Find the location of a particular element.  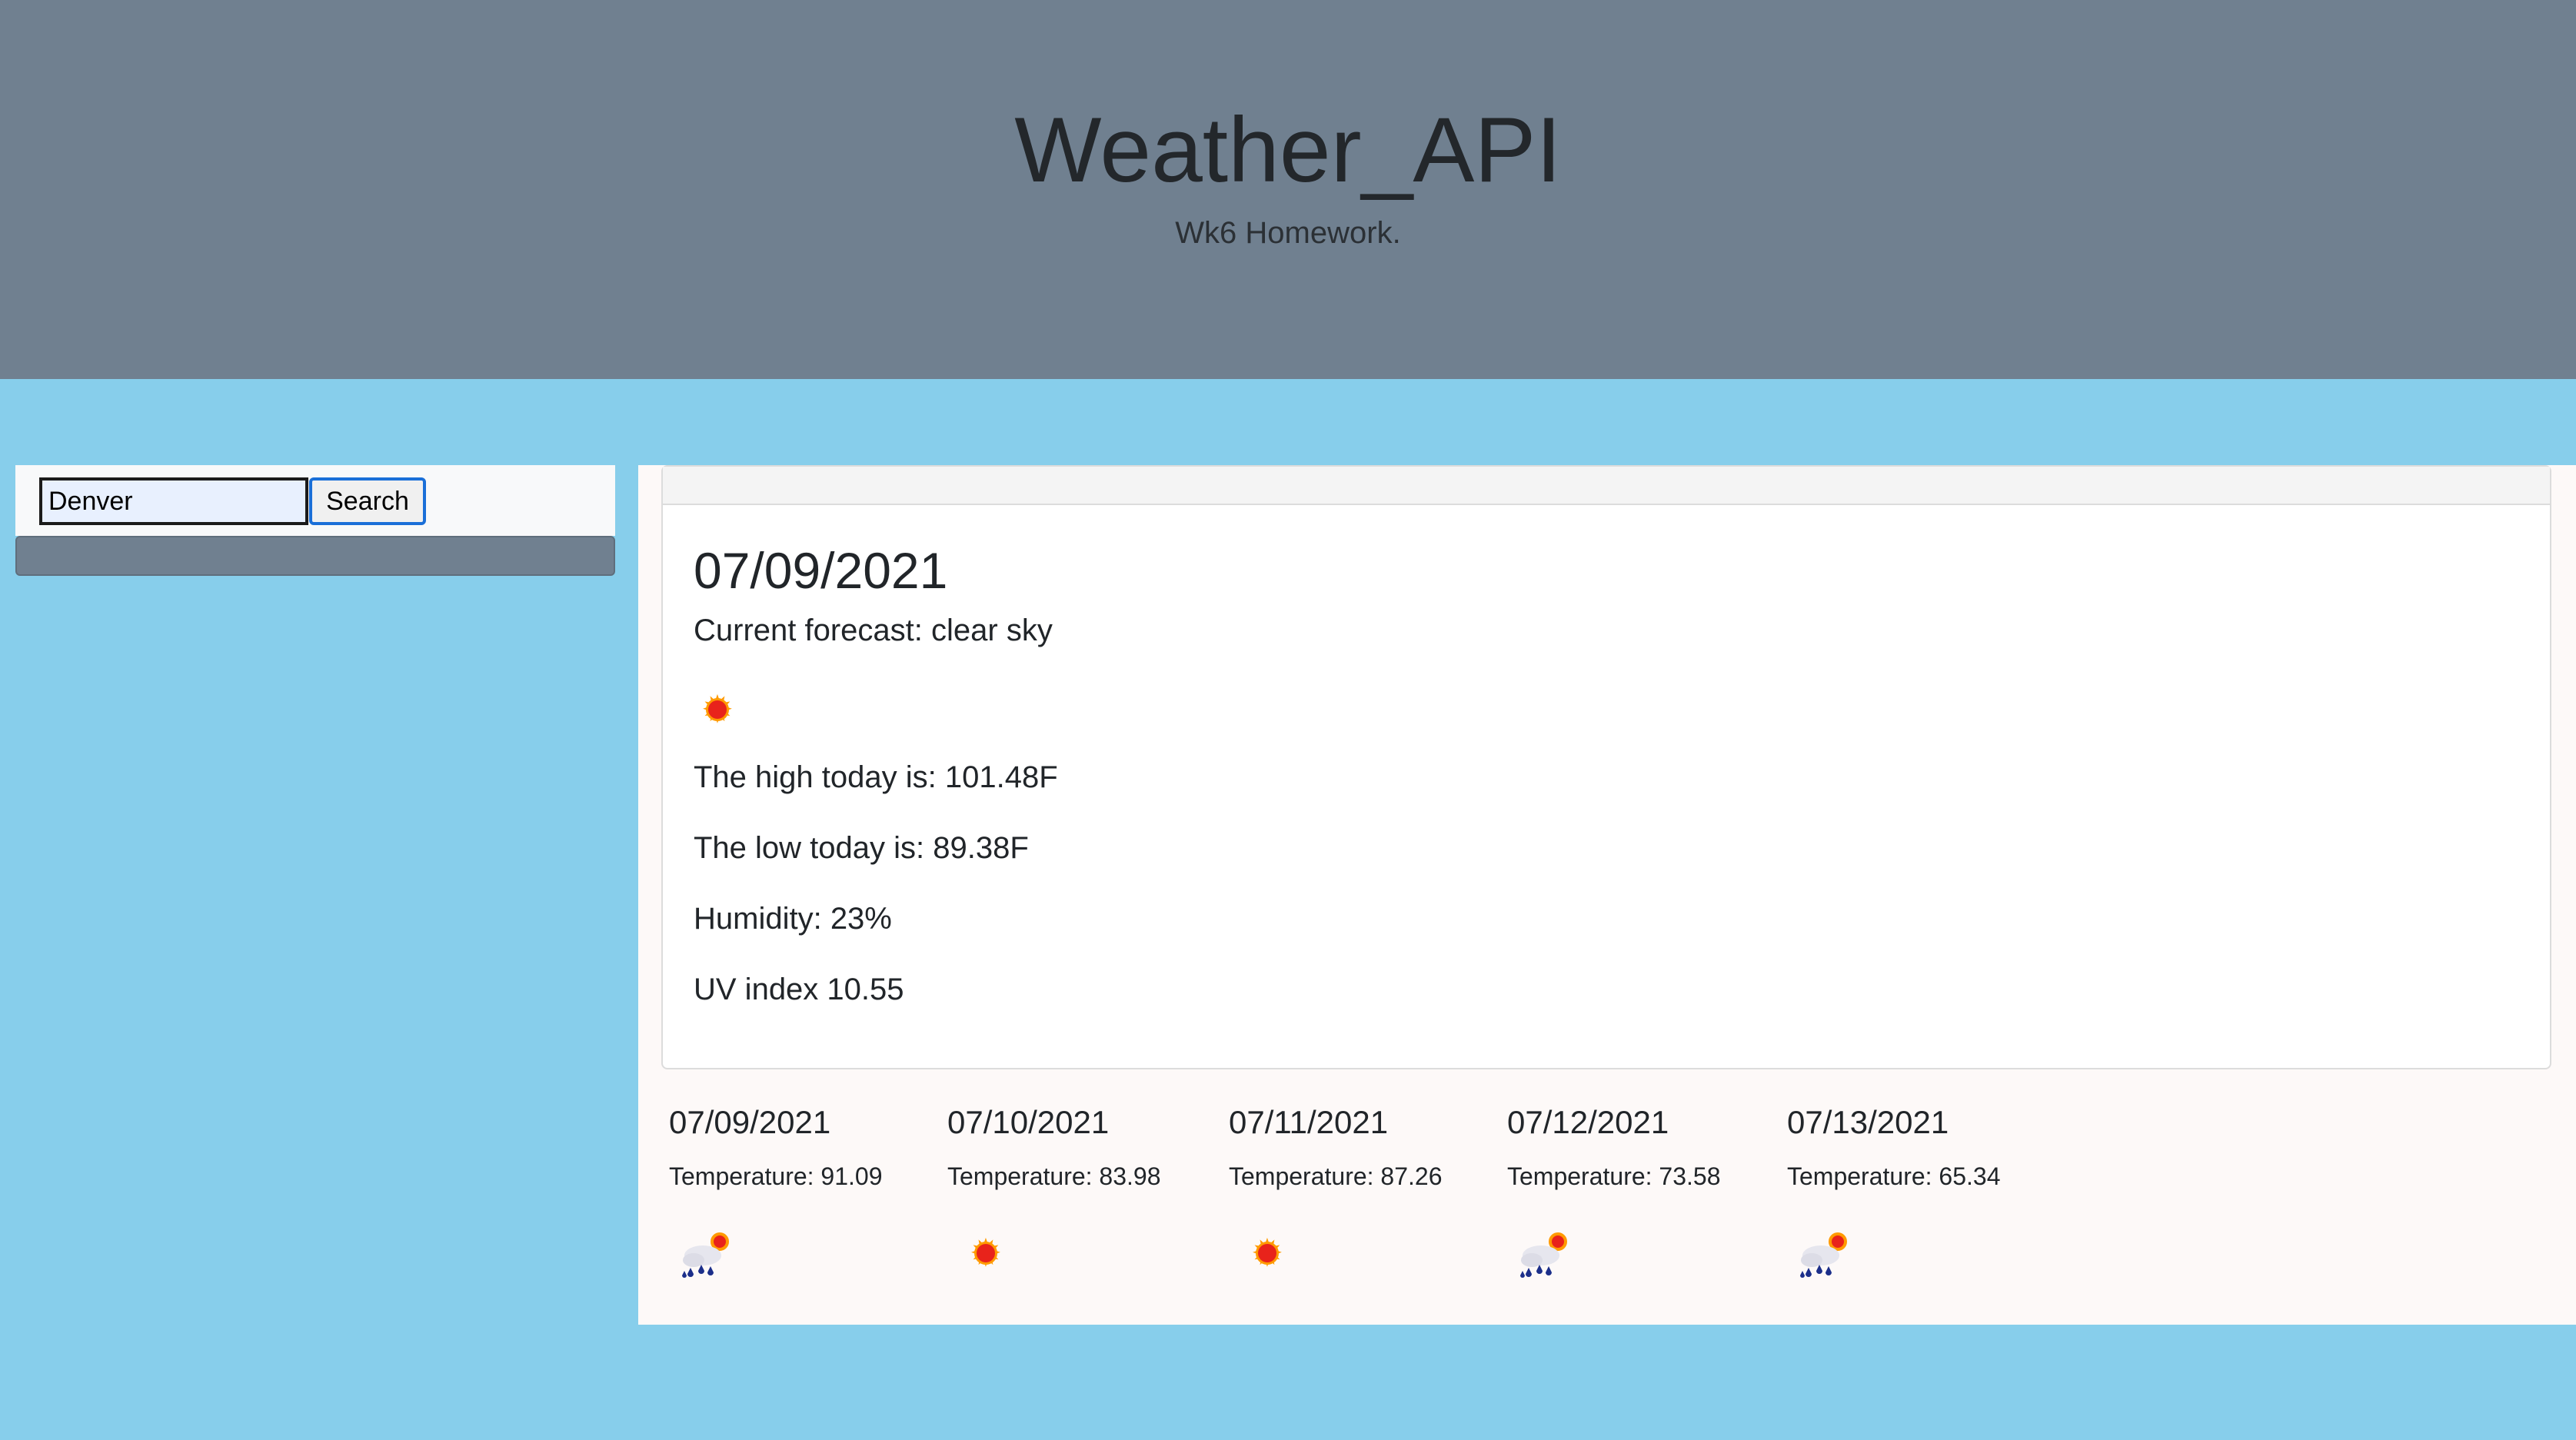

page-subtitle: Wk6 Homework. is located at coordinates (1288, 233).